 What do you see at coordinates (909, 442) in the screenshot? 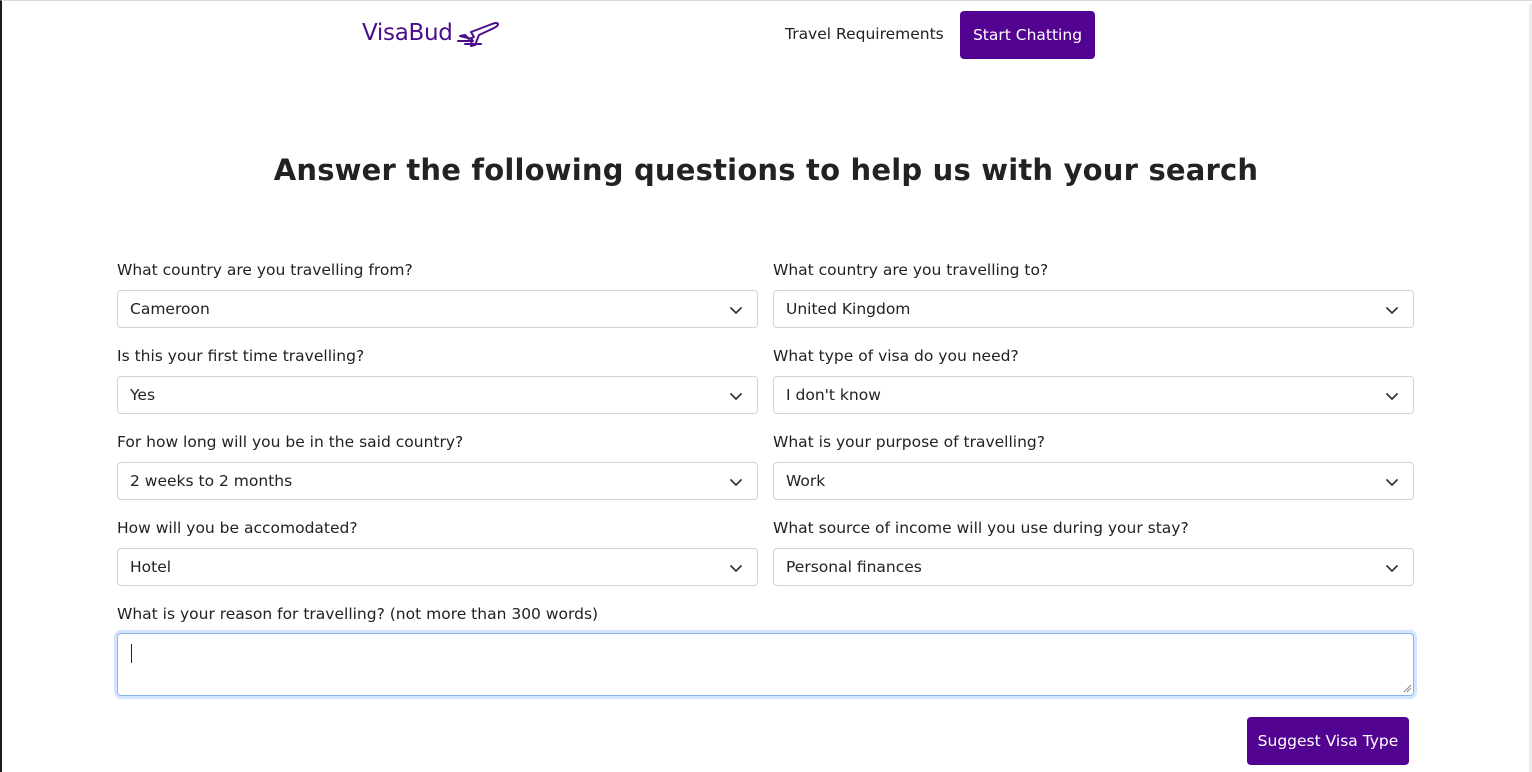
I see `purpose-label: What is your purpose of travelling?` at bounding box center [909, 442].